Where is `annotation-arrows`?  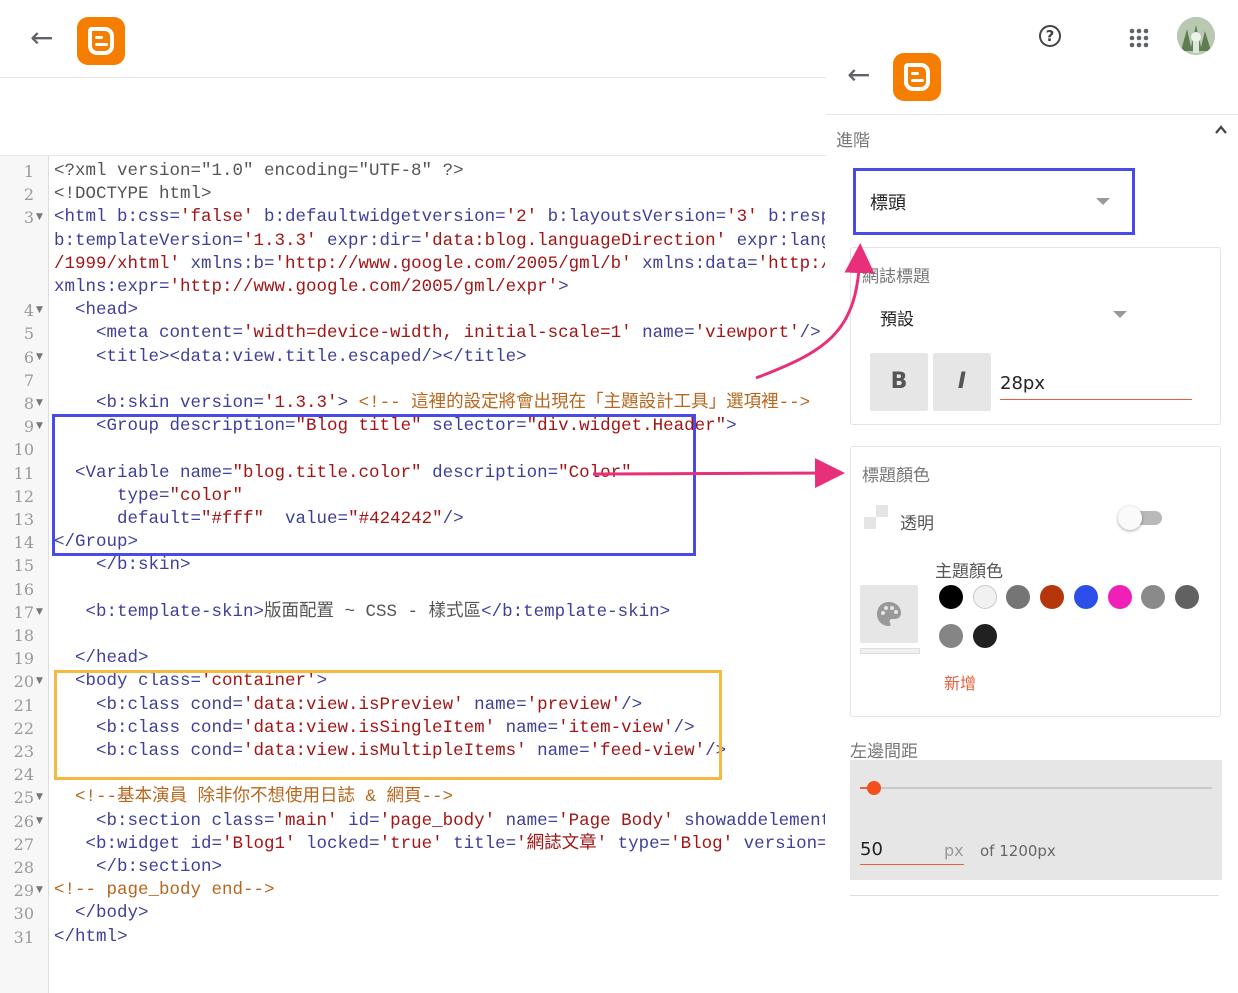 annotation-arrows is located at coordinates (733, 366).